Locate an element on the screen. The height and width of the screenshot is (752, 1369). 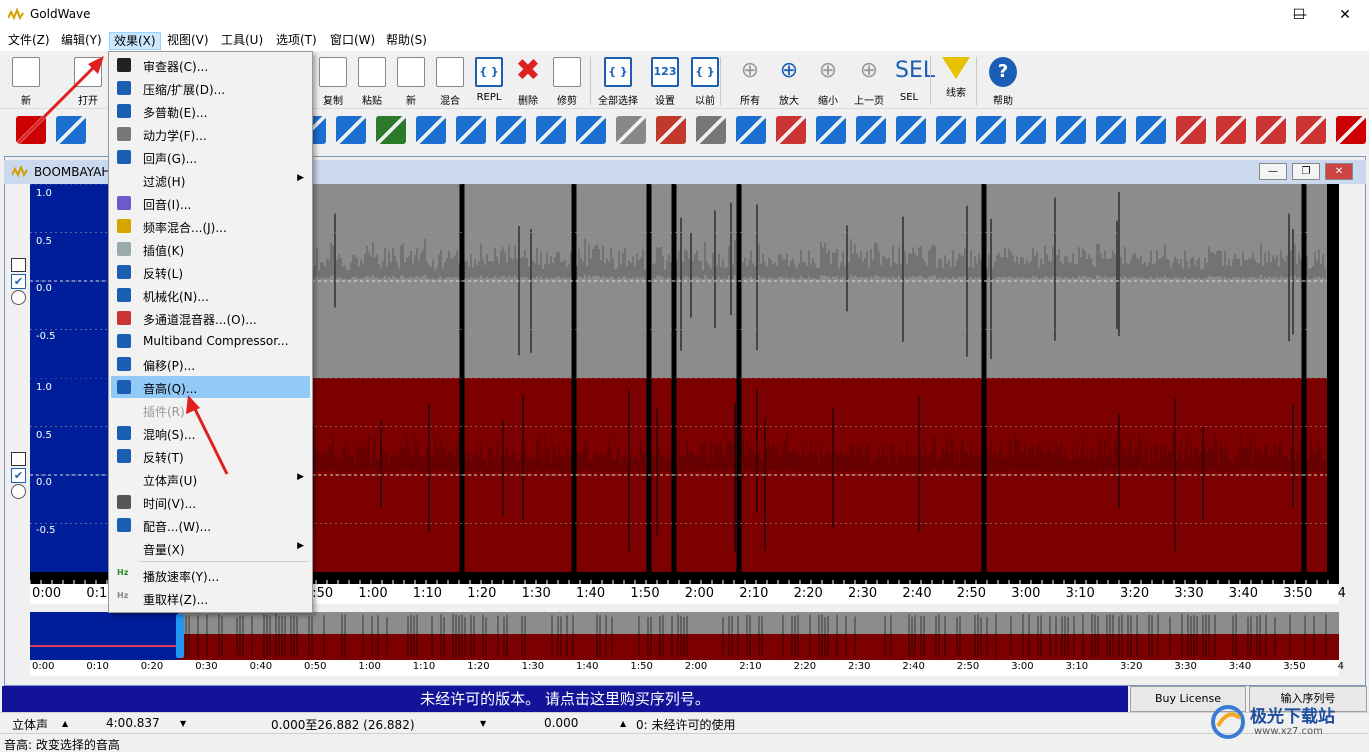
overview-tick-label: 0:10 is located at coordinates (97, 666).